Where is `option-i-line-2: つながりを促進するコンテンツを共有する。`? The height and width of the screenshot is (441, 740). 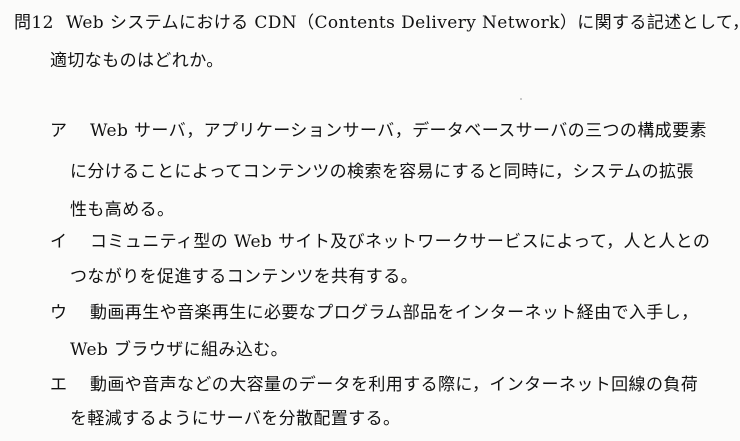
option-i-line-2: つながりを促進するコンテンツを共有する。 is located at coordinates (244, 277).